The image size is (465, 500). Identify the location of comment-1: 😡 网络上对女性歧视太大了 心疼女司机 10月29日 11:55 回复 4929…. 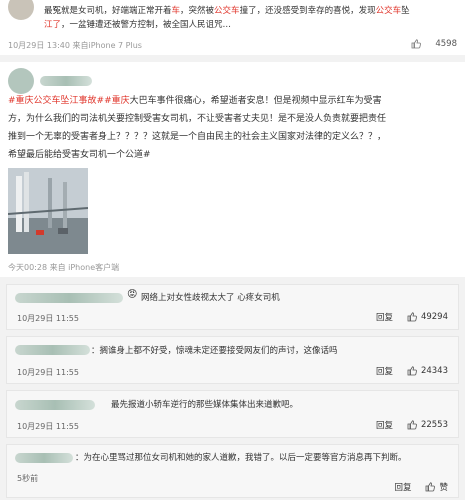
(232, 307).